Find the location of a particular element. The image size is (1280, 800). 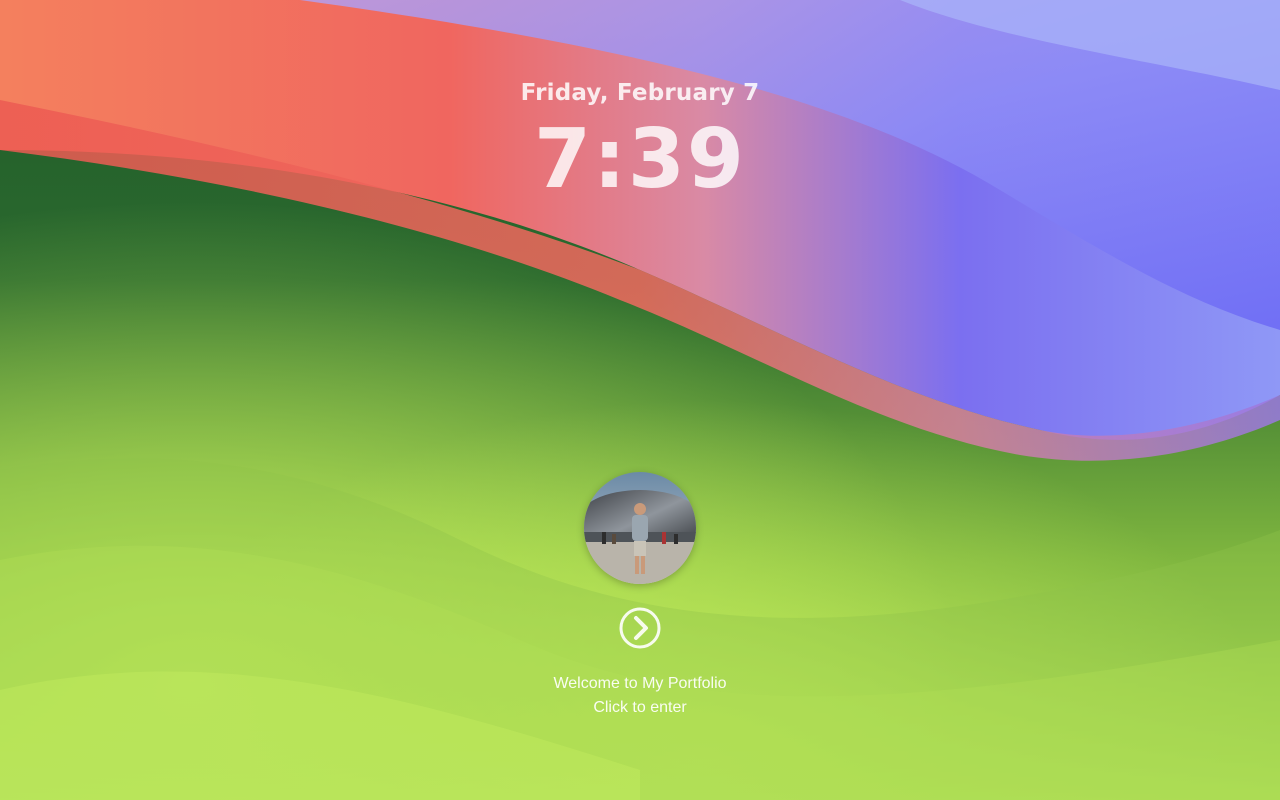

welcome-text: Welcome to My Portfolio is located at coordinates (640, 683).